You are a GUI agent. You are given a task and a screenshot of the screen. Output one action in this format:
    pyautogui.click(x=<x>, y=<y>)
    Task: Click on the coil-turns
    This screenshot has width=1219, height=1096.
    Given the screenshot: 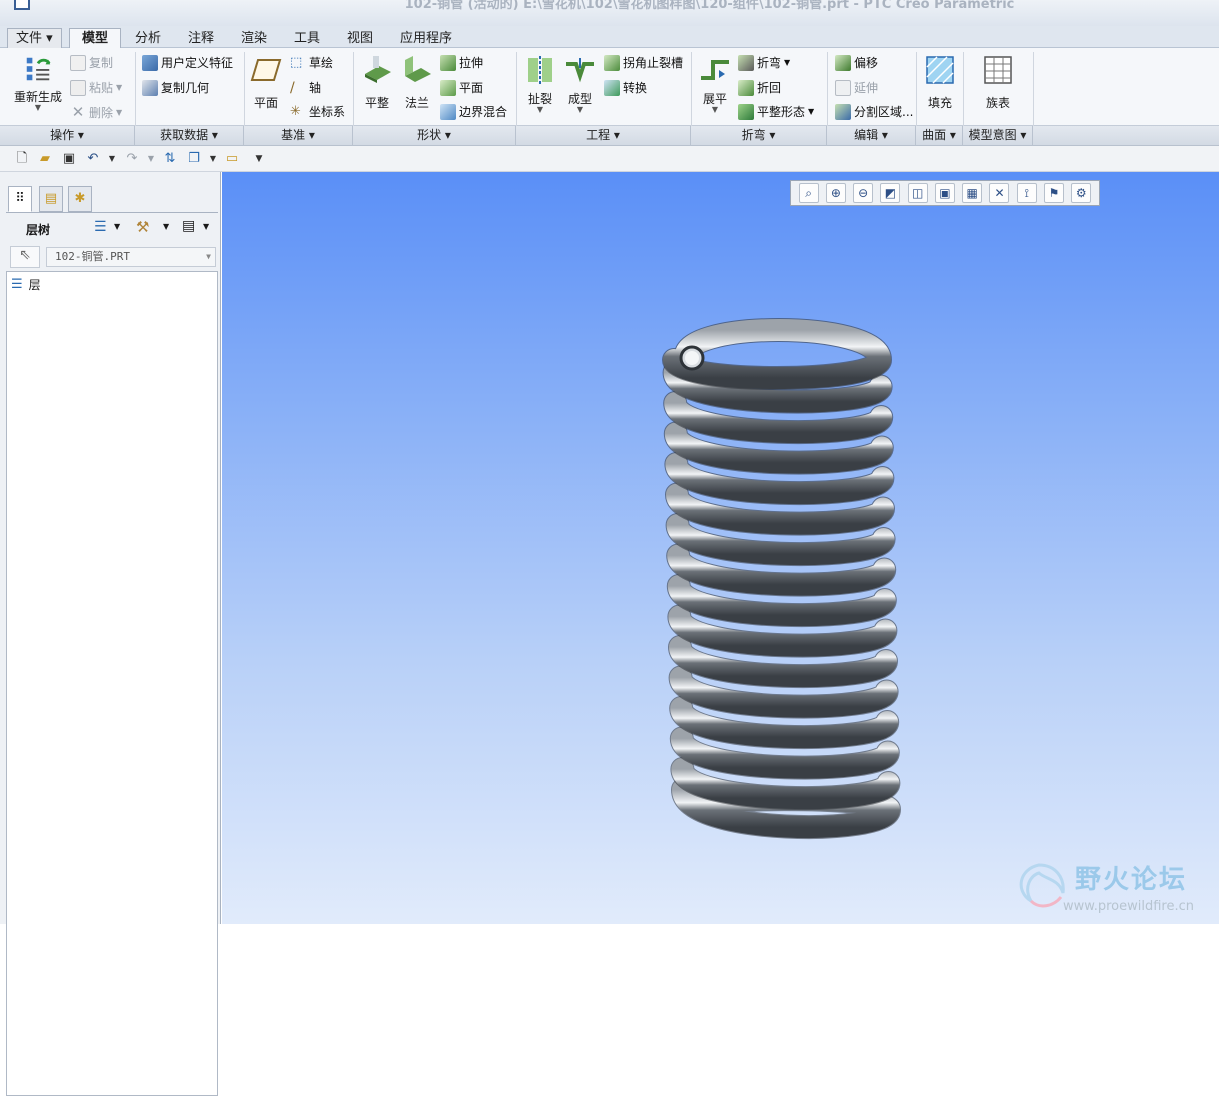 What is the action you would take?
    pyautogui.click(x=782, y=578)
    